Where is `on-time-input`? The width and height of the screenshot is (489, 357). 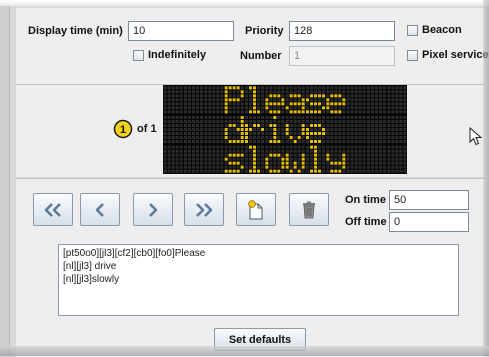 on-time-input is located at coordinates (429, 200).